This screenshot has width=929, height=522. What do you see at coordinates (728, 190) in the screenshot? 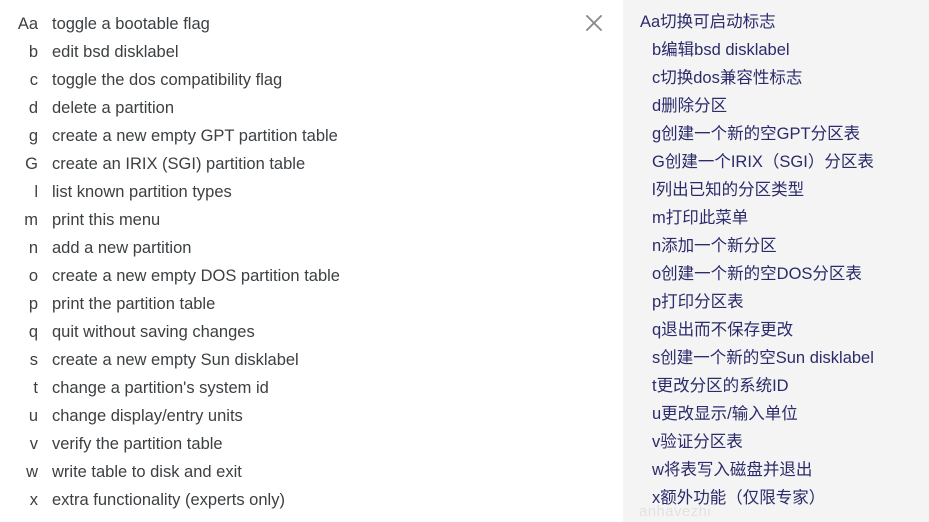
I see `list-item: l列出已知的分区类型` at bounding box center [728, 190].